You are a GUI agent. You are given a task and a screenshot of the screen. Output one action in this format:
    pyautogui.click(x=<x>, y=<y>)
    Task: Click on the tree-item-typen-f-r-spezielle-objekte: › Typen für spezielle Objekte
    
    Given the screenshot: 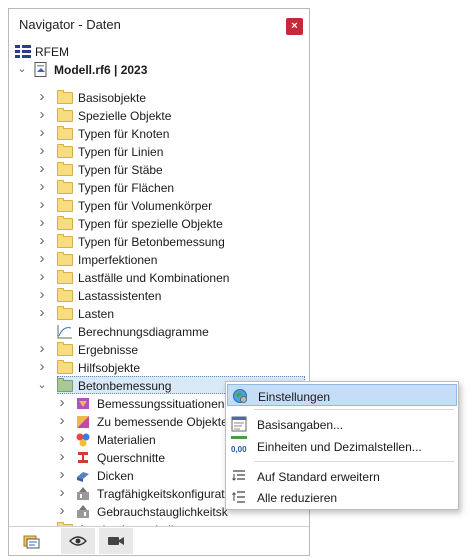 What is the action you would take?
    pyautogui.click(x=159, y=224)
    